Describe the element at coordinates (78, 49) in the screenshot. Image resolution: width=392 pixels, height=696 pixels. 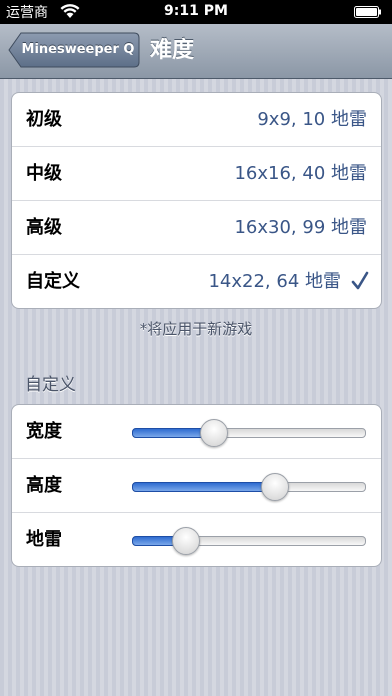
I see `back-button-label: Minesweeper Q` at that location.